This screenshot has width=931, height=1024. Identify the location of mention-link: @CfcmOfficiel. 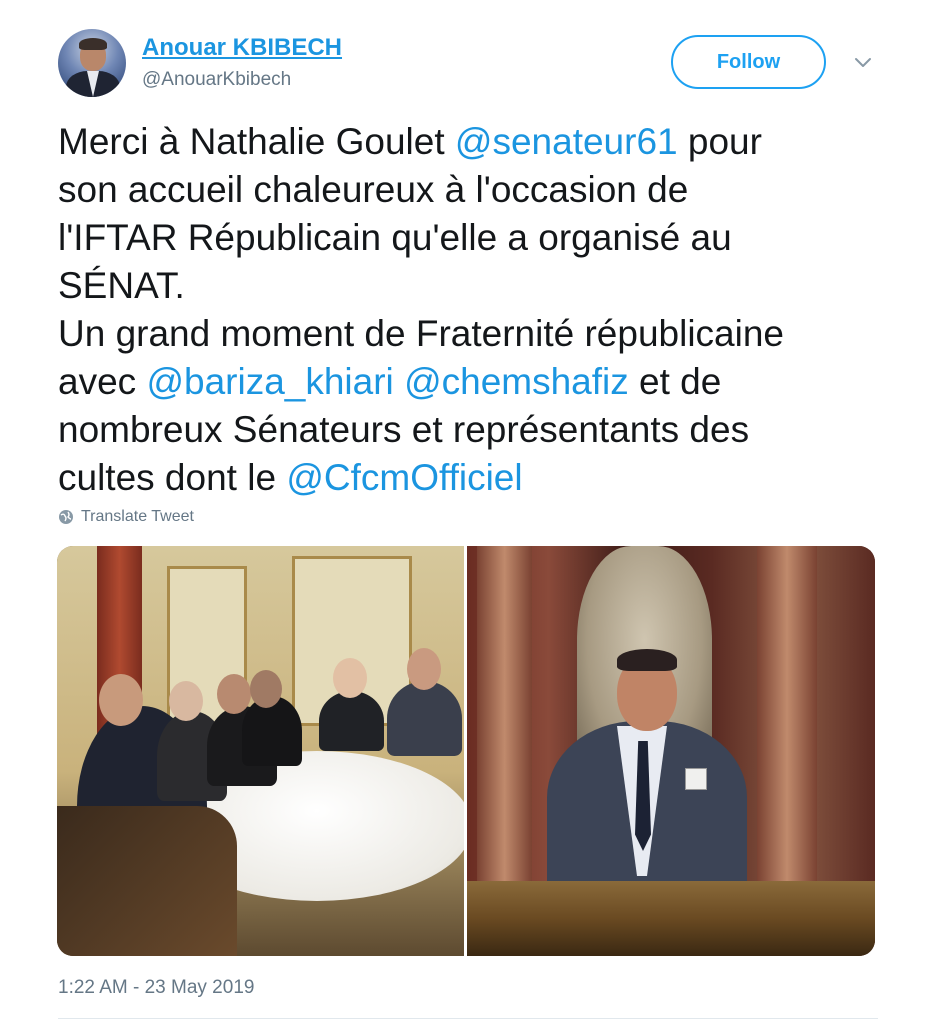
(404, 477).